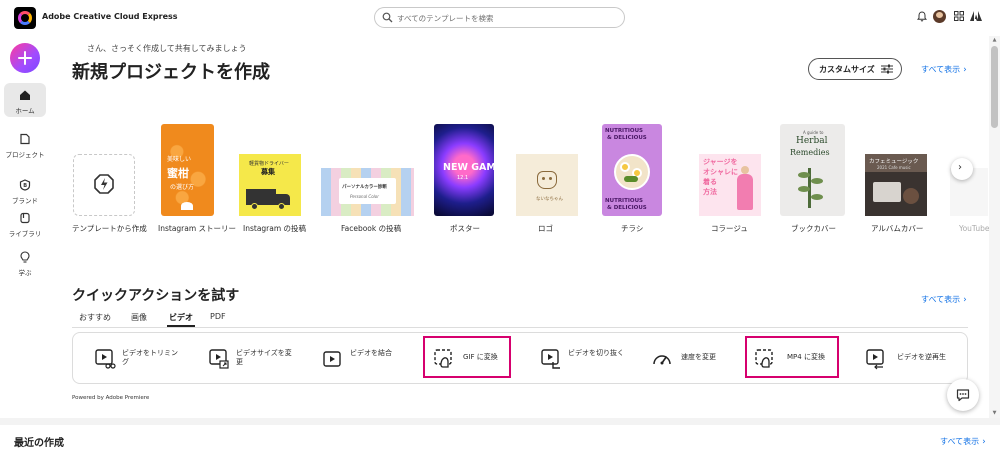 The image size is (1000, 465). I want to click on tab-pdf: PDF, so click(218, 316).